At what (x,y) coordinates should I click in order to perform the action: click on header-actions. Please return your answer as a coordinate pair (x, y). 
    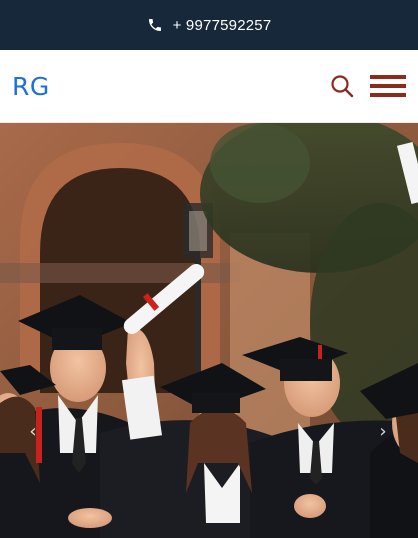
    Looking at the image, I should click on (368, 86).